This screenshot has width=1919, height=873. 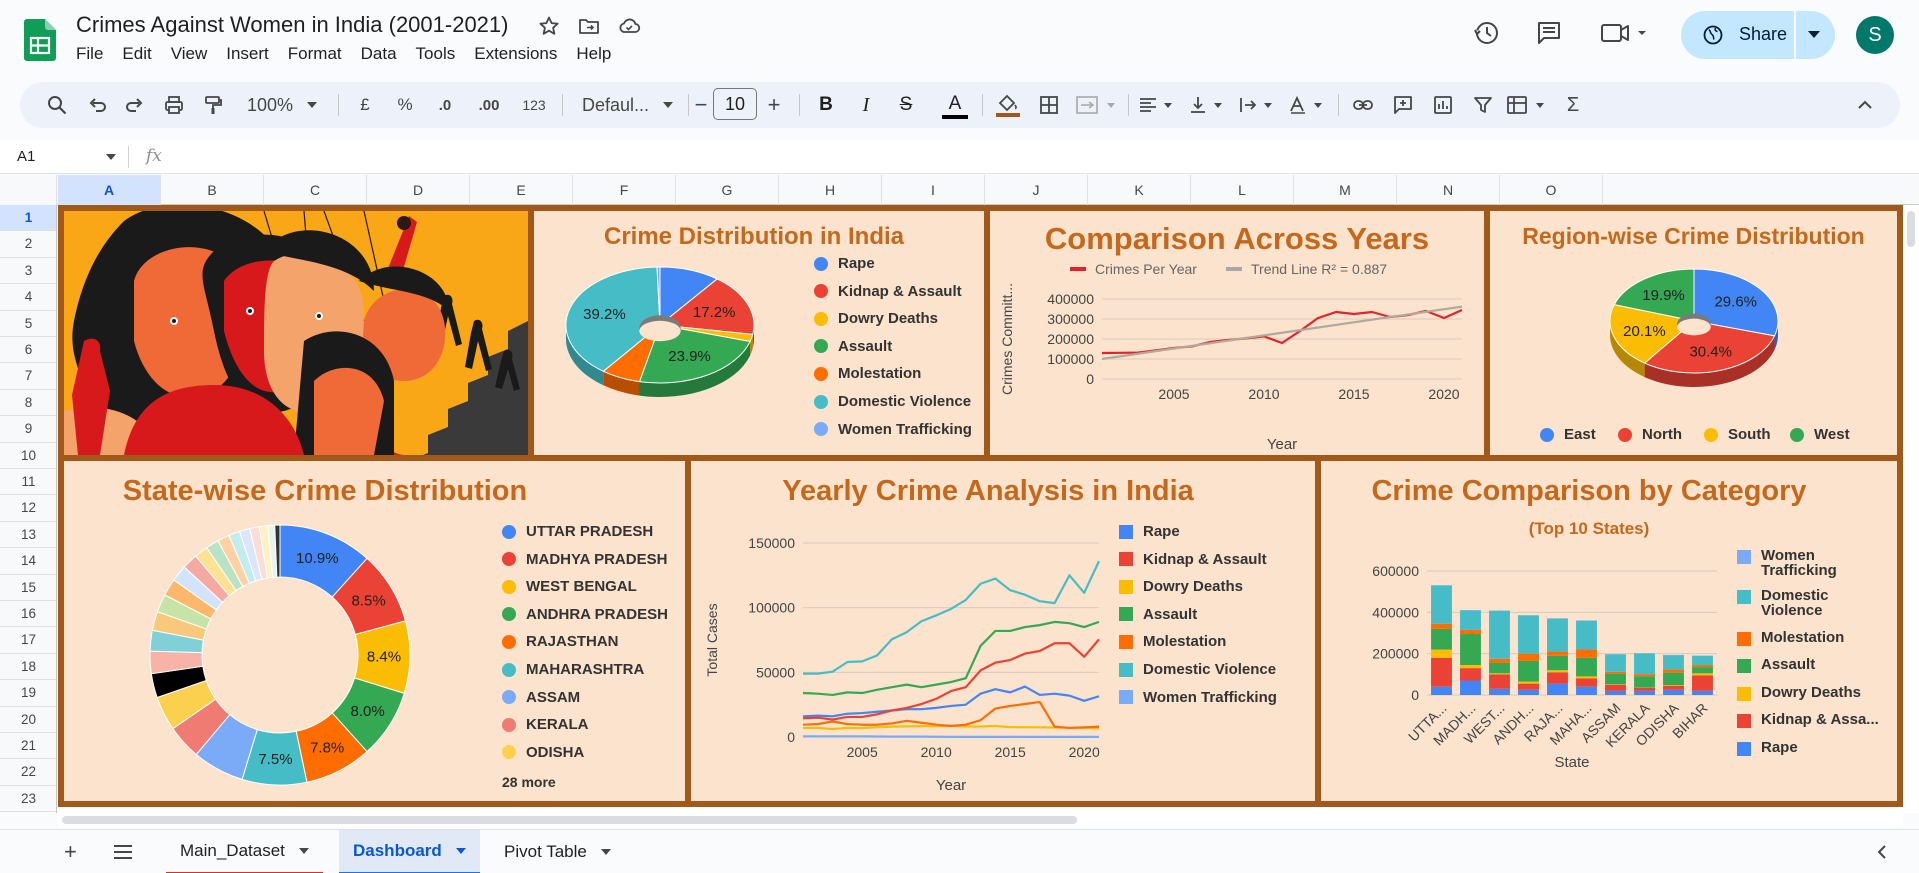 What do you see at coordinates (830, 190) in the screenshot?
I see `column-header: H` at bounding box center [830, 190].